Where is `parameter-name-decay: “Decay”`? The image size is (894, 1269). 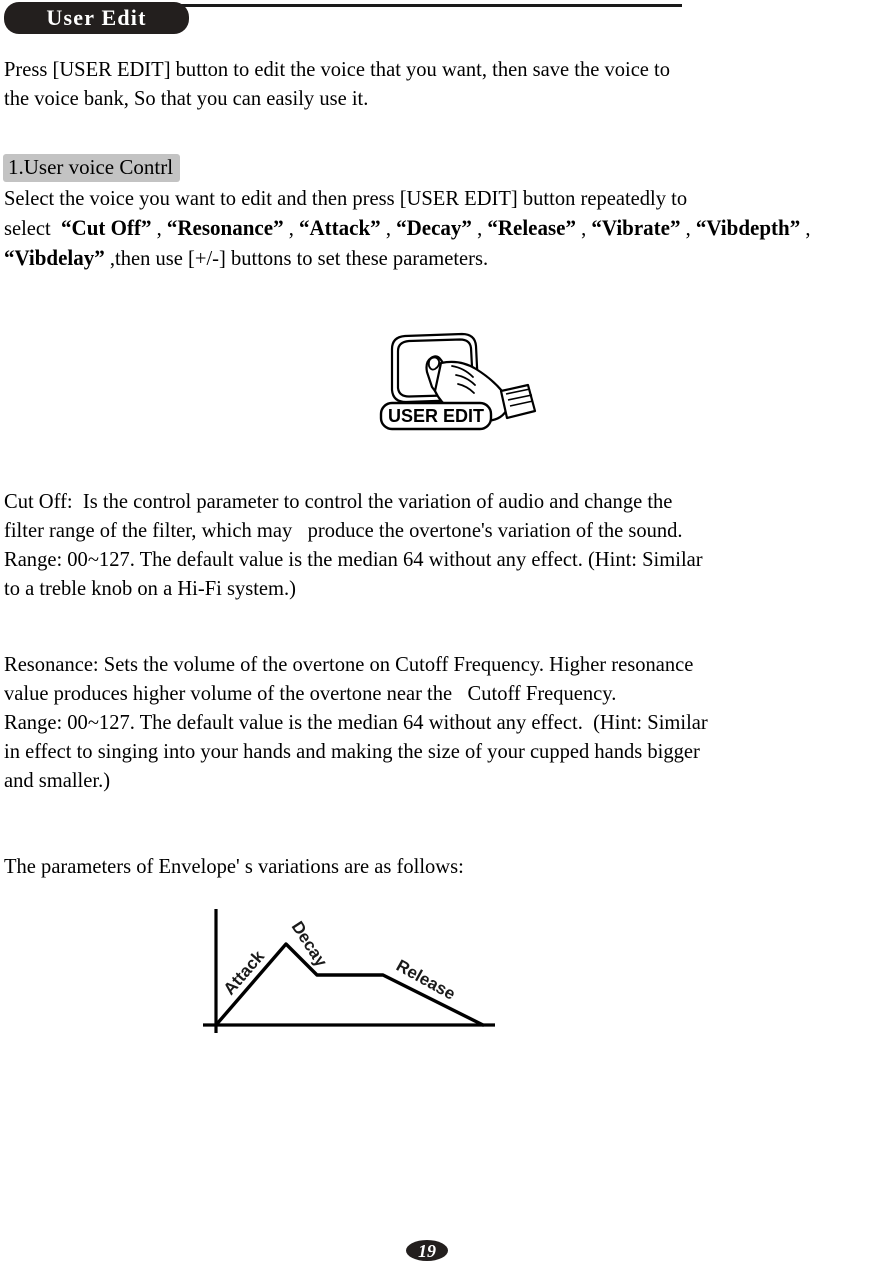
parameter-name-decay: “Decay” is located at coordinates (434, 227).